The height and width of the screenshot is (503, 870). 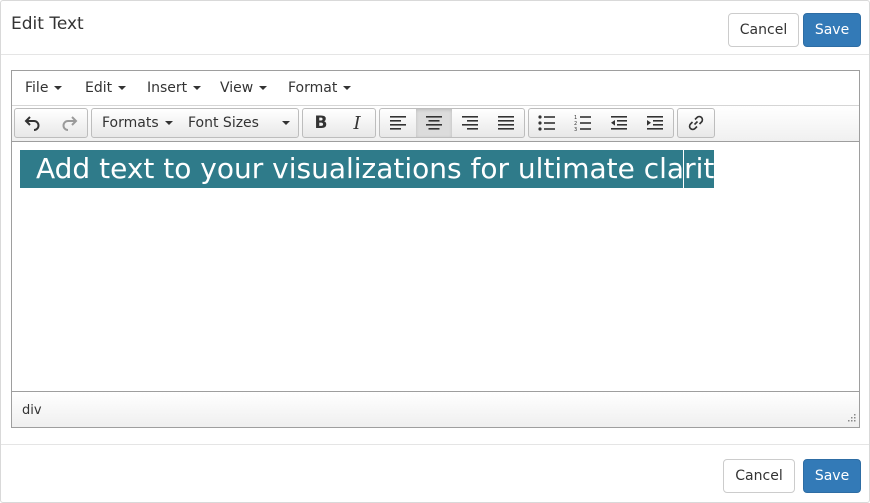 I want to click on bullet-list-icon, so click(x=546, y=123).